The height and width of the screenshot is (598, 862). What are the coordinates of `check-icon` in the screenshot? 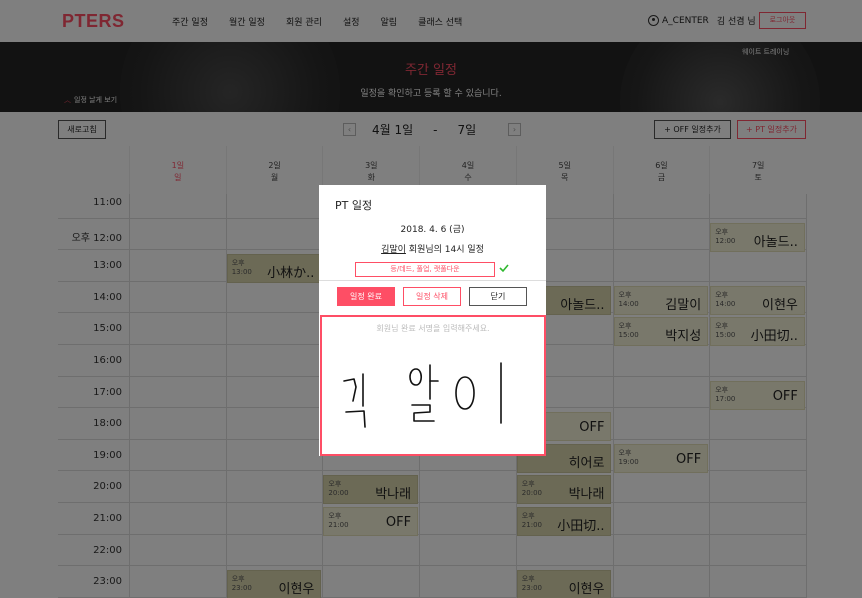 It's located at (504, 268).